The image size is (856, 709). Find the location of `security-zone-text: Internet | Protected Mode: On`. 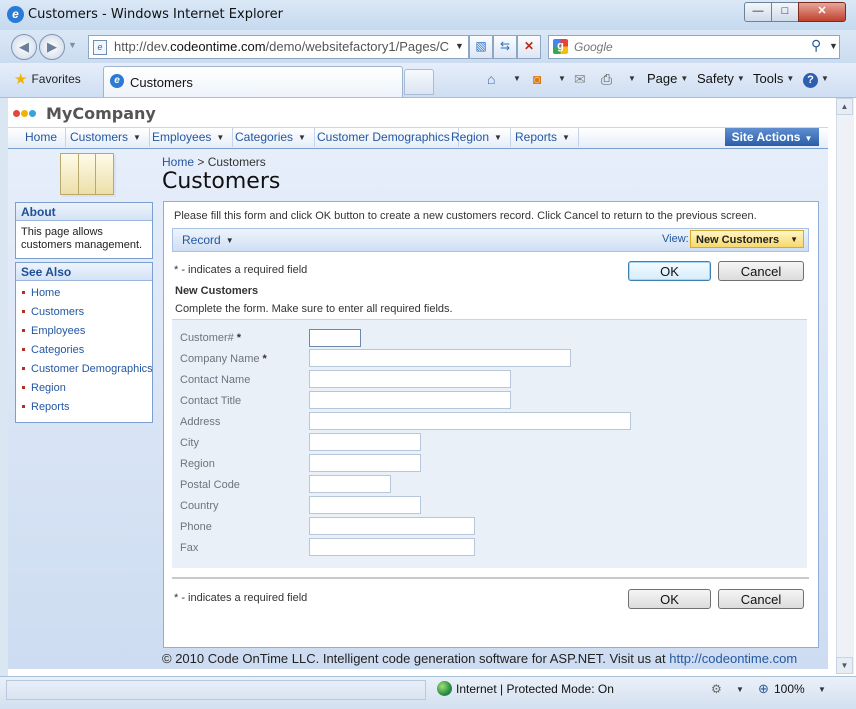

security-zone-text: Internet | Protected Mode: On is located at coordinates (535, 689).